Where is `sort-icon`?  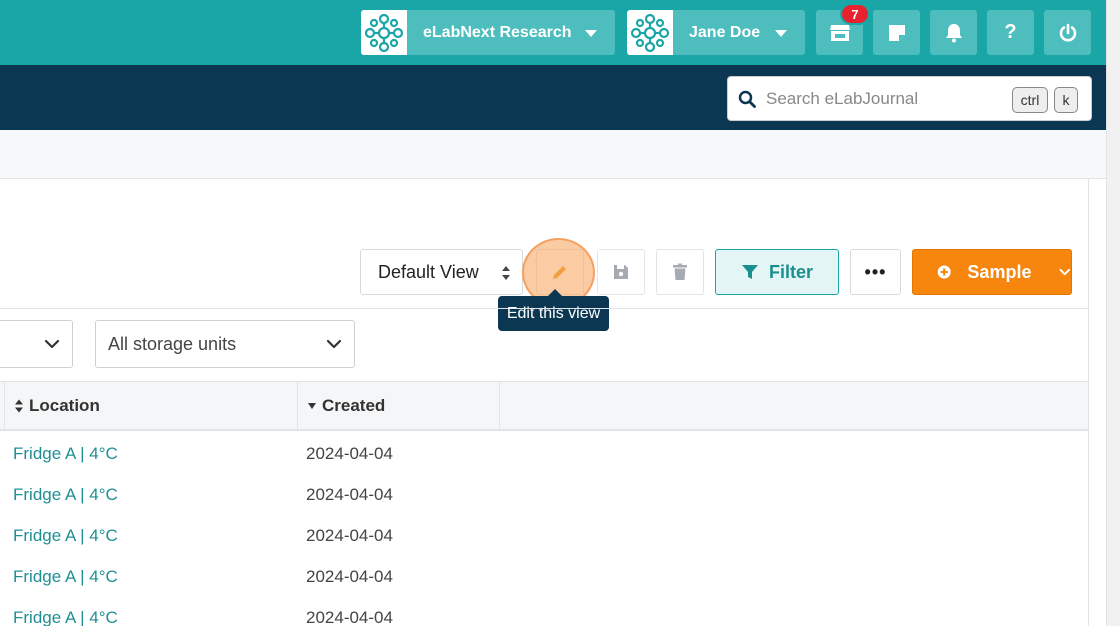
sort-icon is located at coordinates (19, 406).